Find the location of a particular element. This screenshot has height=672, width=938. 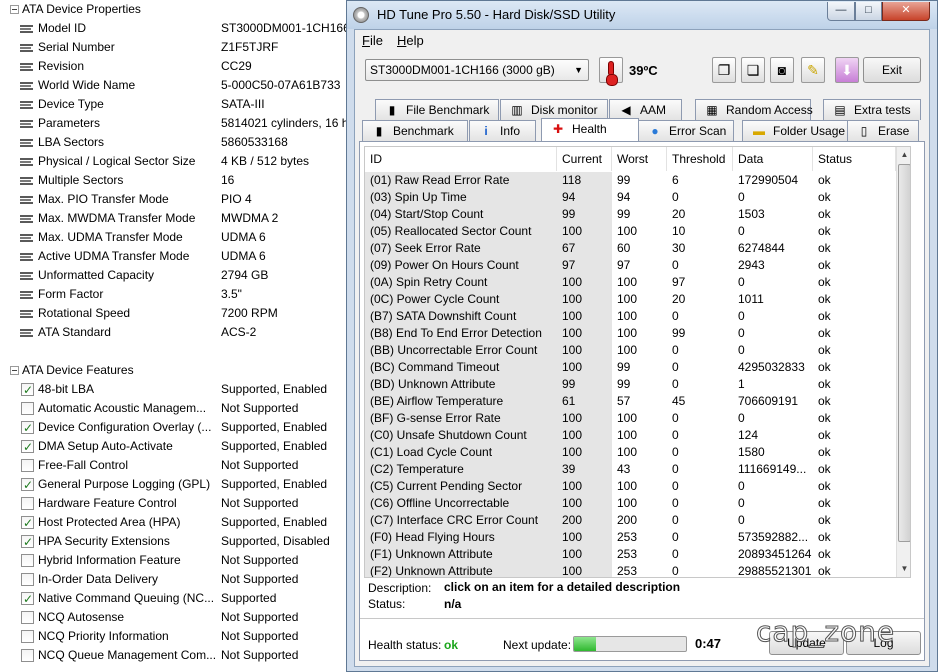

column-header-current: Current is located at coordinates (584, 159).